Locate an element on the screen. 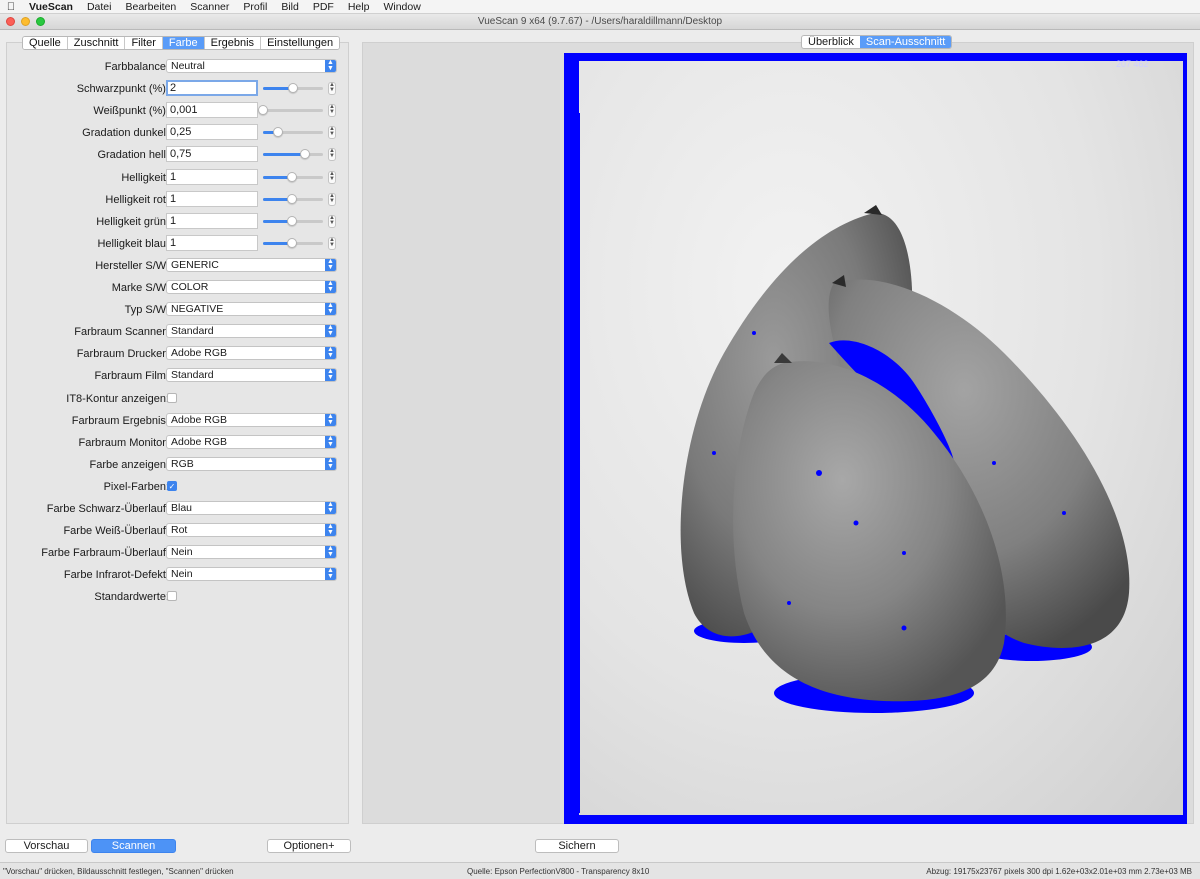 This screenshot has width=1200, height=879. select-value: Nein is located at coordinates (182, 552).